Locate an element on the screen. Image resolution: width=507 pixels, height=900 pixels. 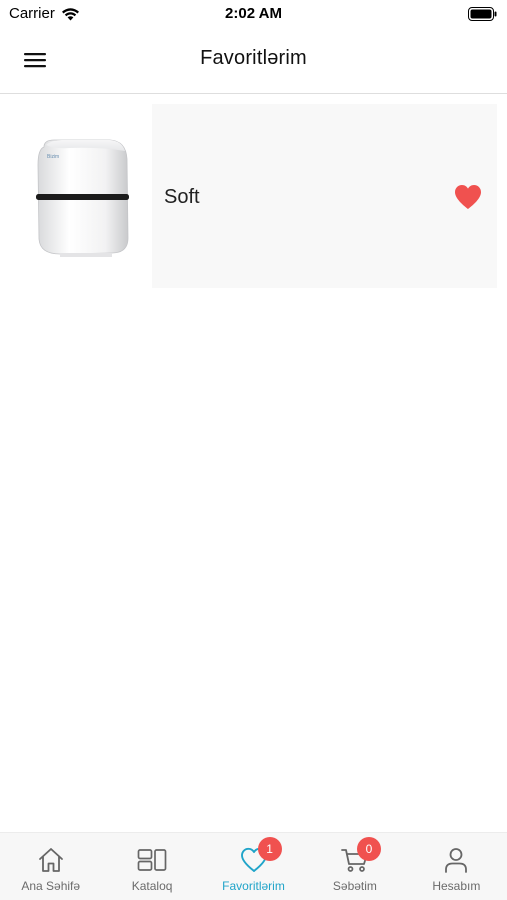
product-name: Soft is located at coordinates (182, 197).